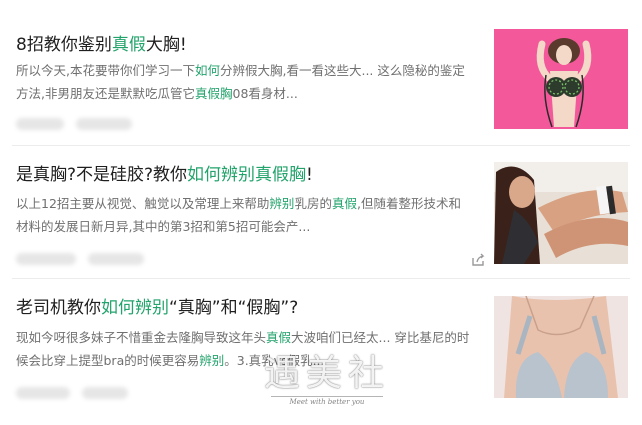 The height and width of the screenshot is (425, 642). What do you see at coordinates (478, 260) in the screenshot?
I see `share-icon` at bounding box center [478, 260].